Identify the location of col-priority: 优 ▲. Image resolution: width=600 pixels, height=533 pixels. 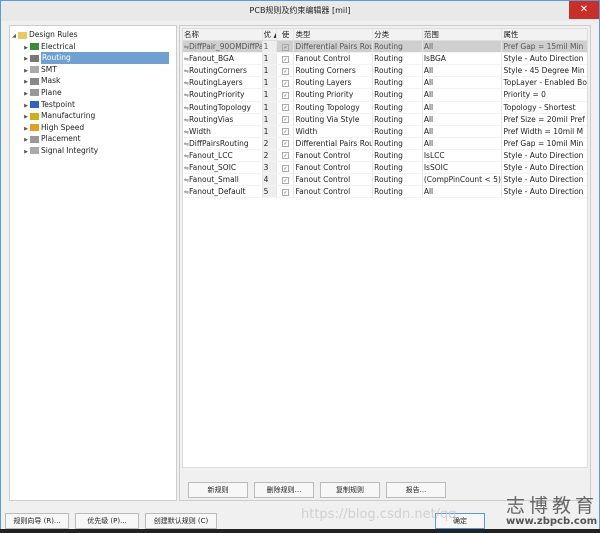
(269, 35).